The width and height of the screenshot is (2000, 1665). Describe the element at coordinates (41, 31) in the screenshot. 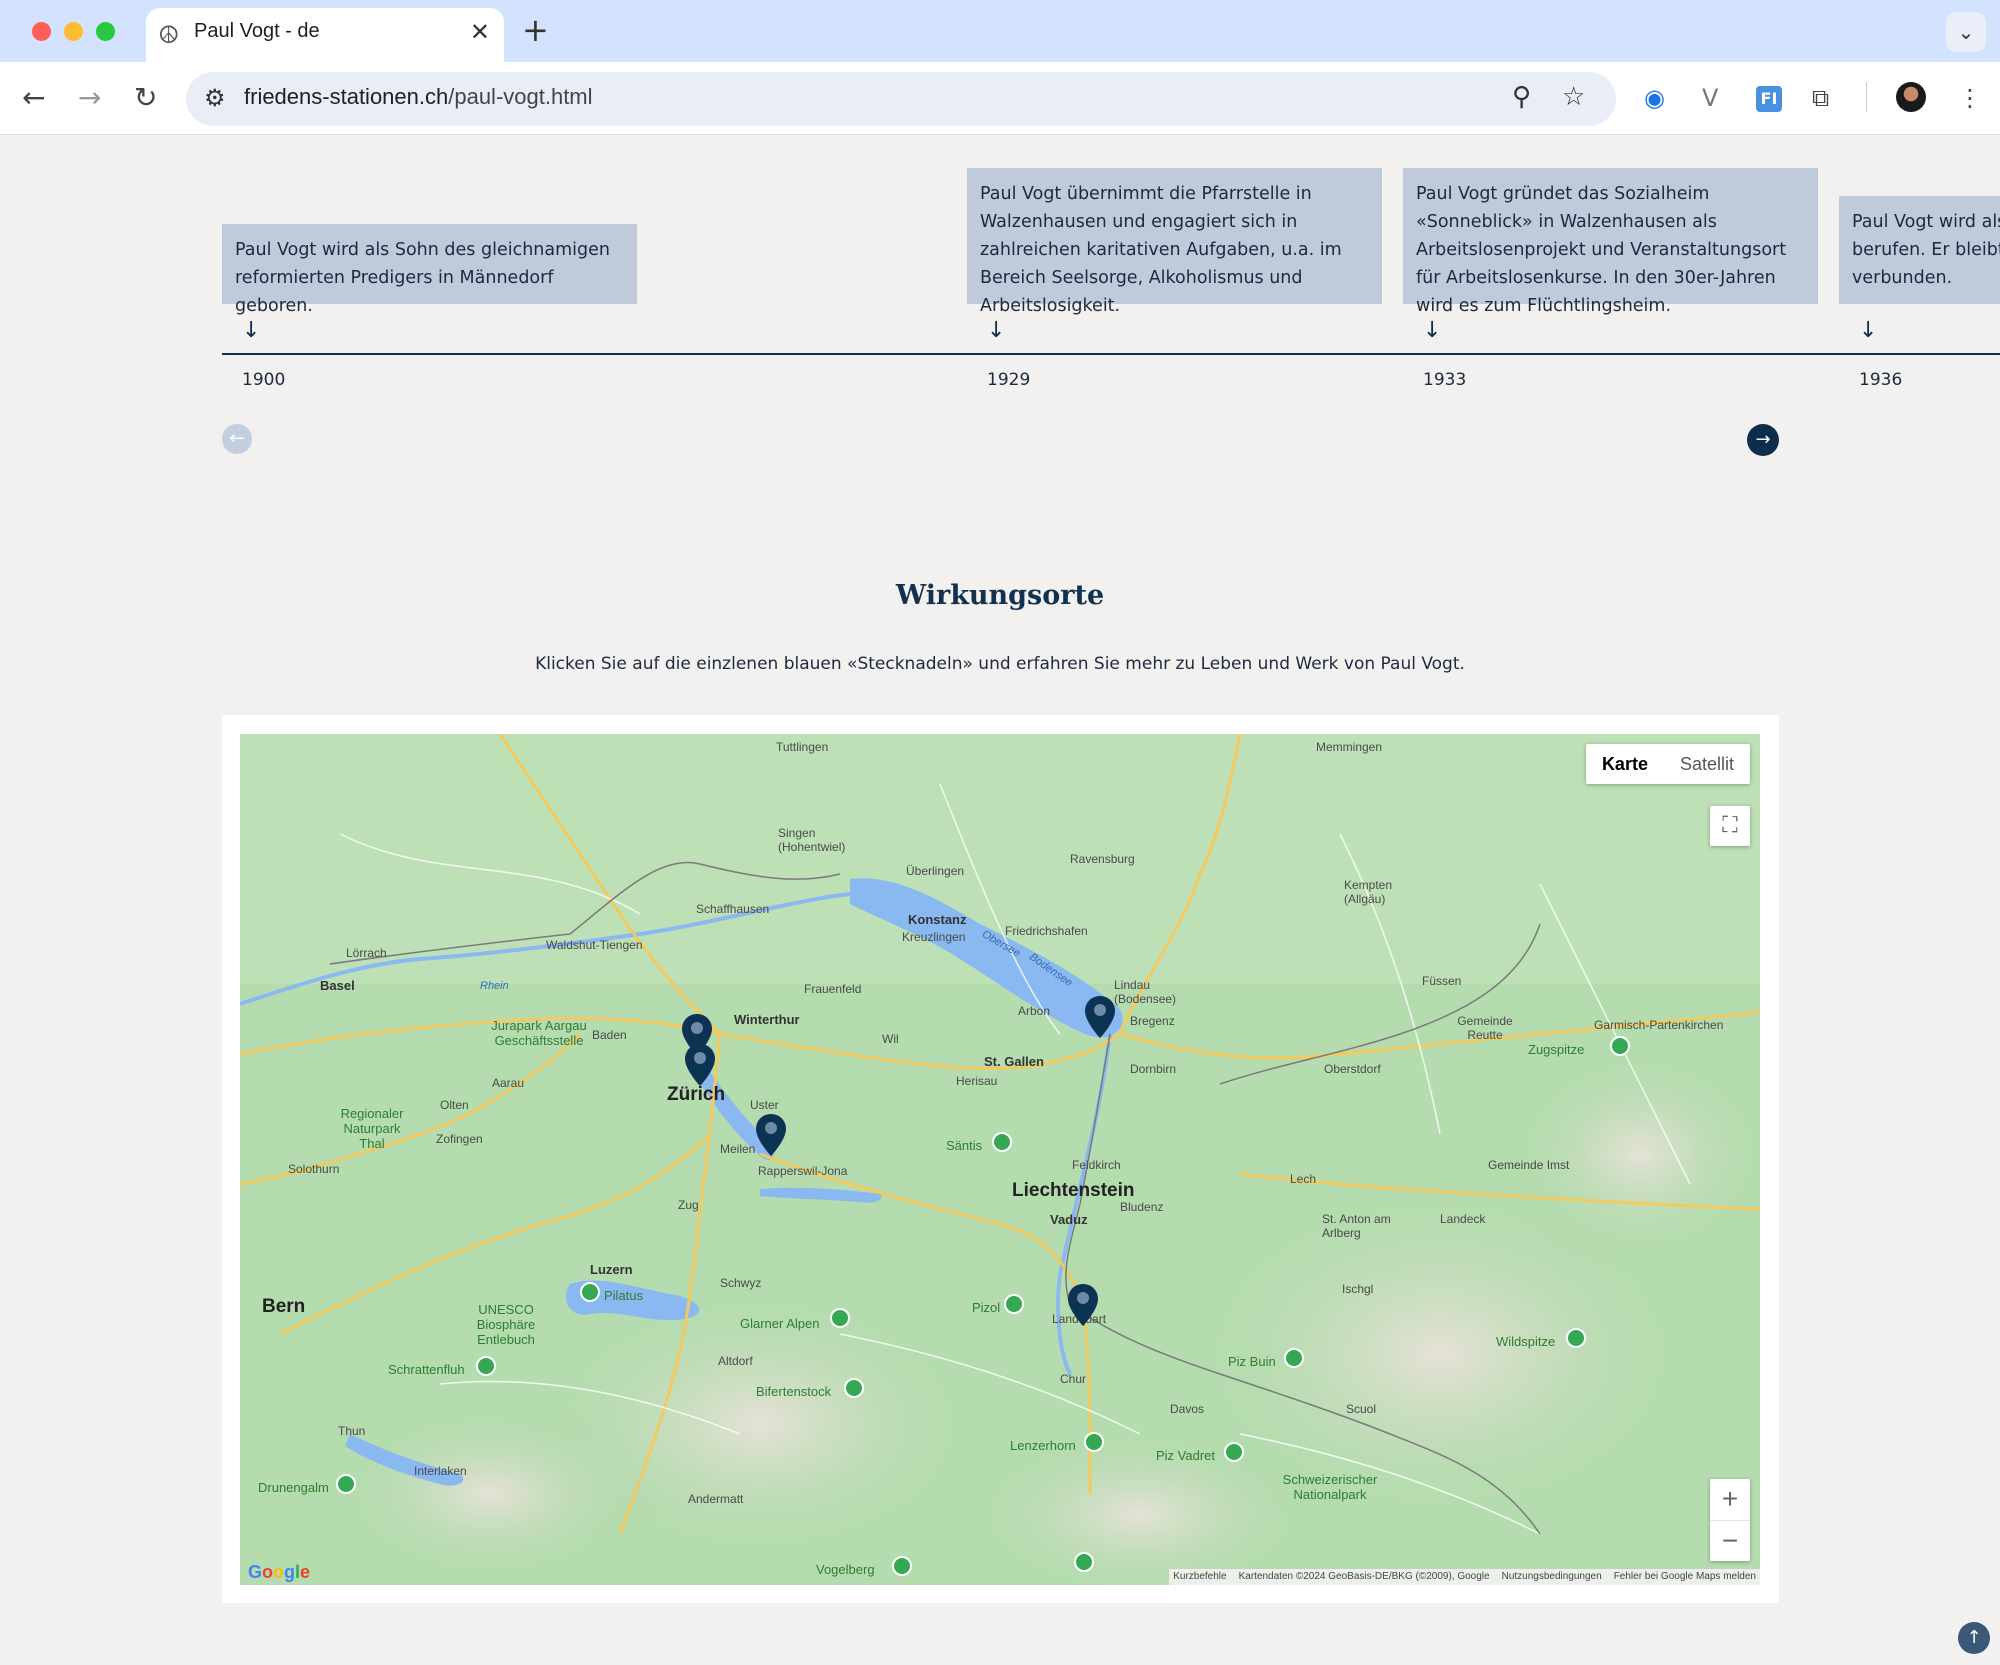

I see `close-window-button` at that location.